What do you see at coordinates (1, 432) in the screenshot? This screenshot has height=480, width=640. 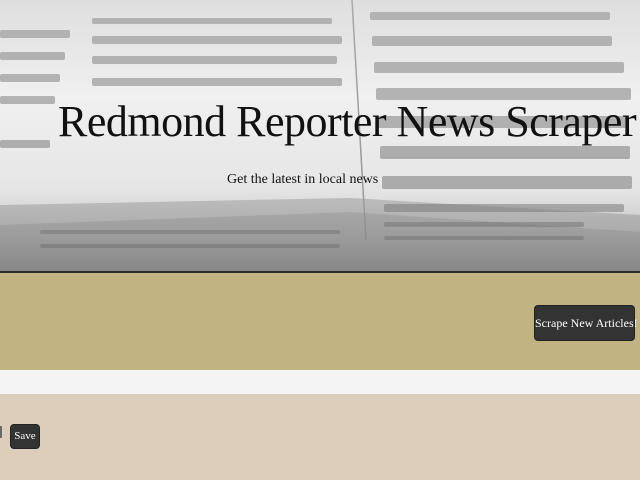 I see `article-item-edge` at bounding box center [1, 432].